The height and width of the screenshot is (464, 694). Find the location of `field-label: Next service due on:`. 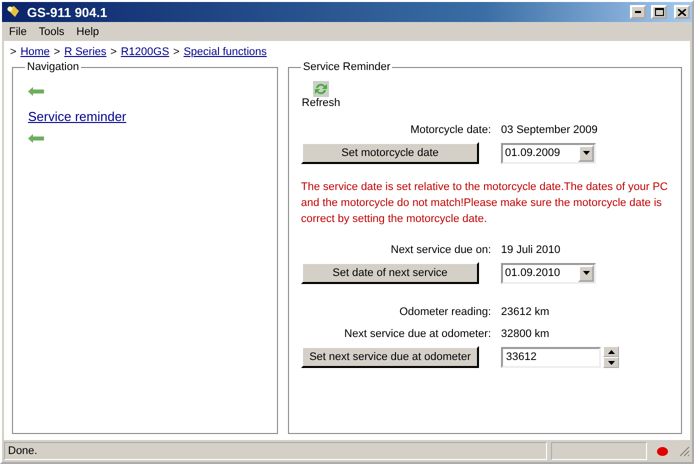

field-label: Next service due on: is located at coordinates (441, 250).